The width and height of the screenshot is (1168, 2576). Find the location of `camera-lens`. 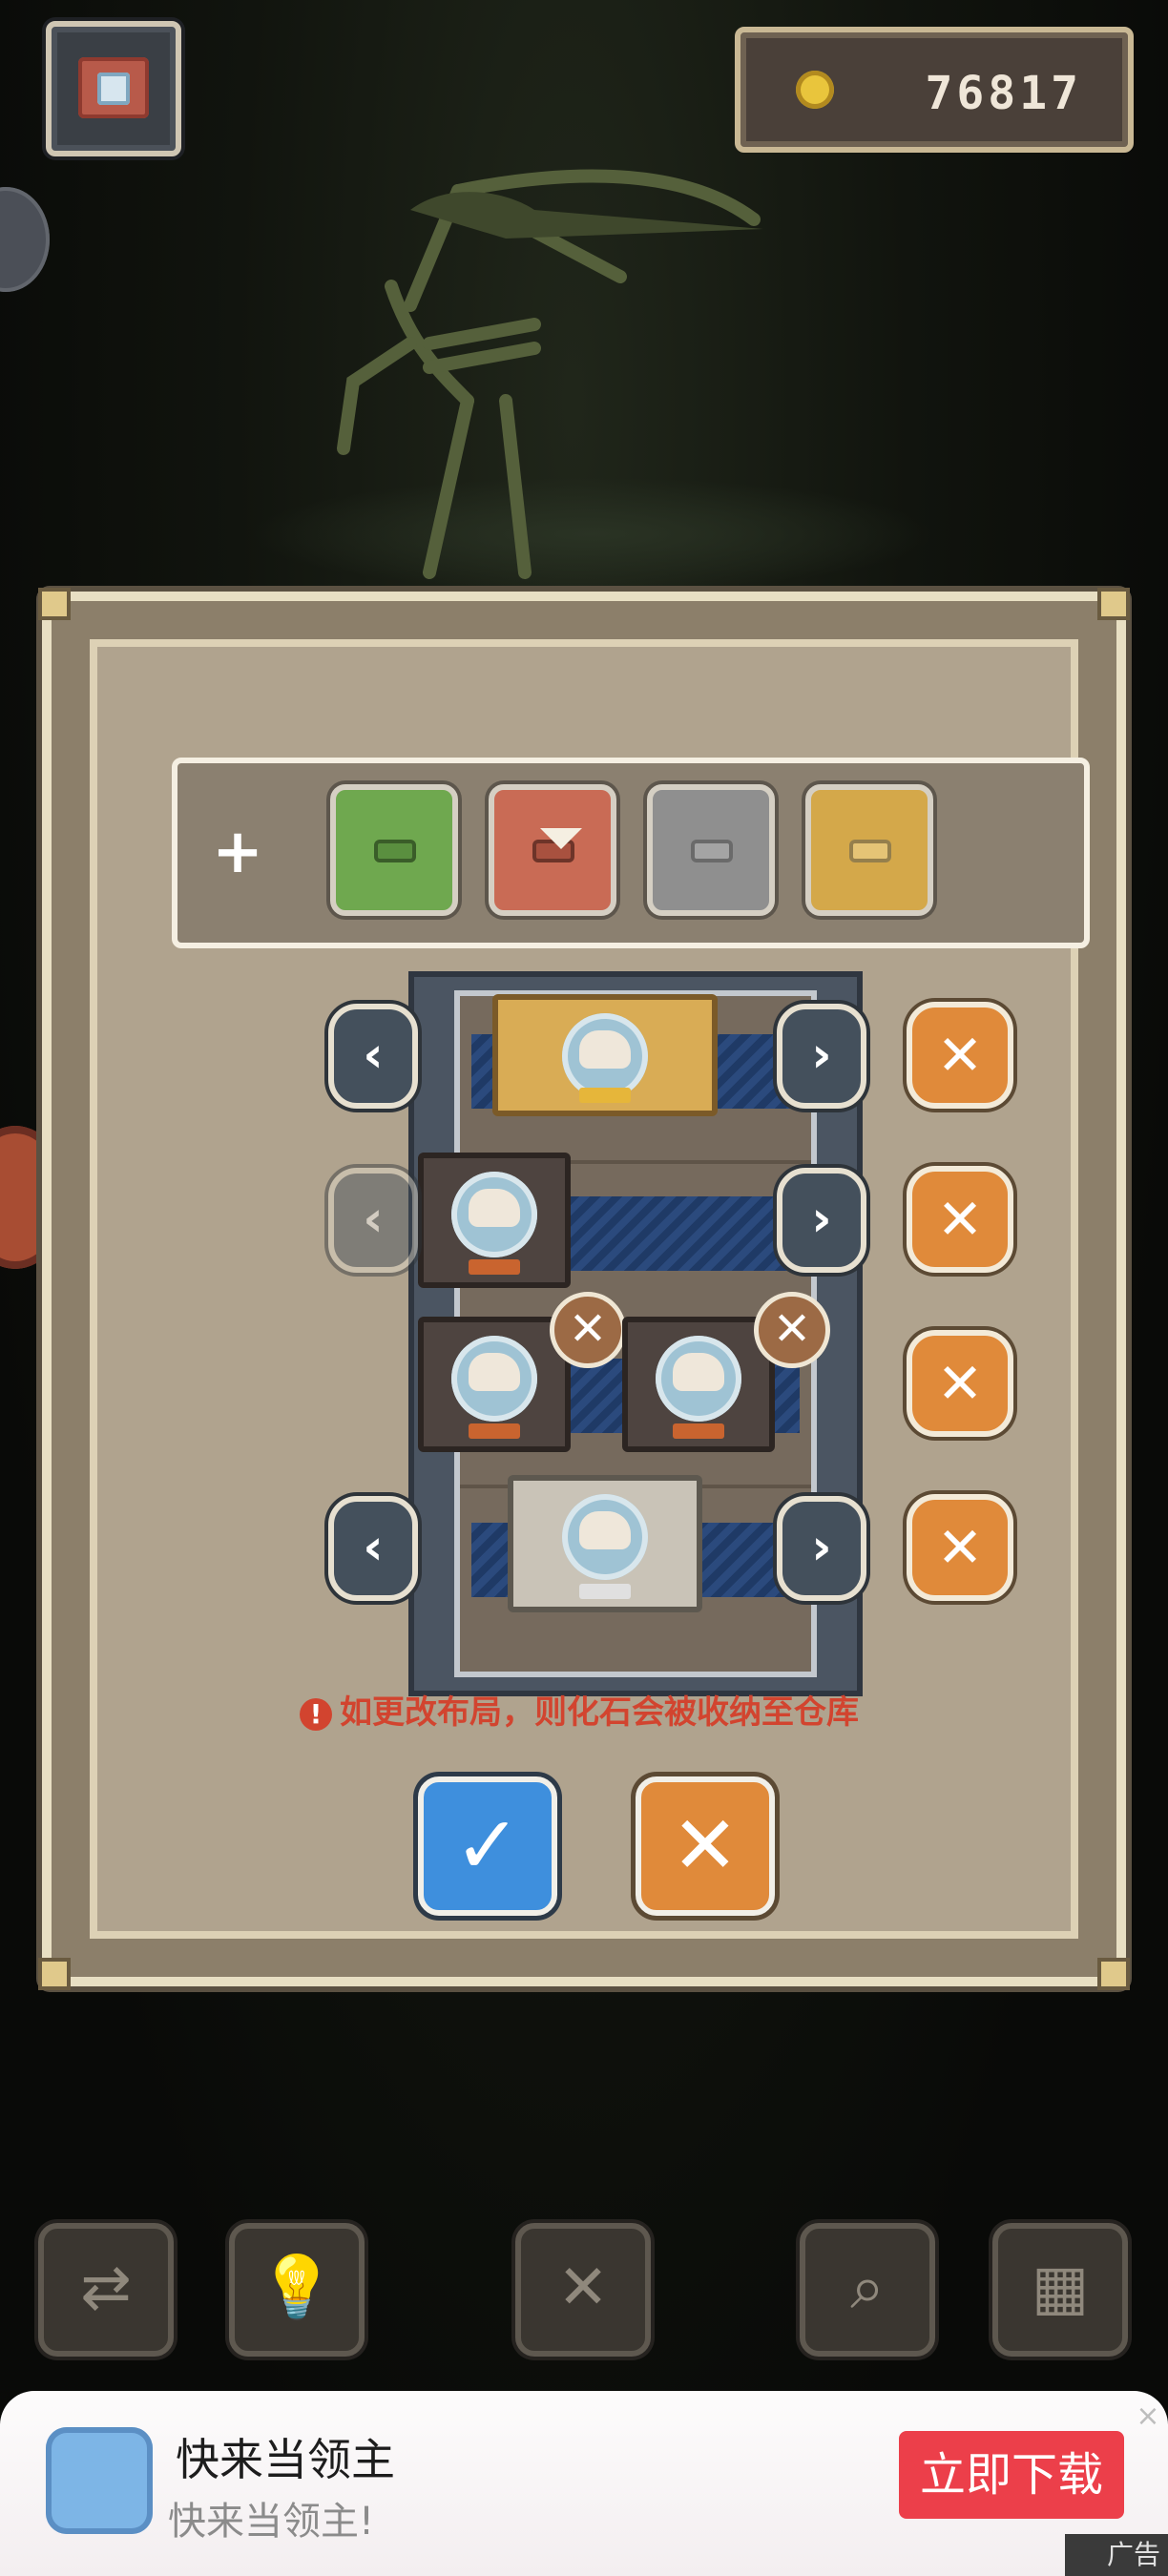

camera-lens is located at coordinates (113, 89).